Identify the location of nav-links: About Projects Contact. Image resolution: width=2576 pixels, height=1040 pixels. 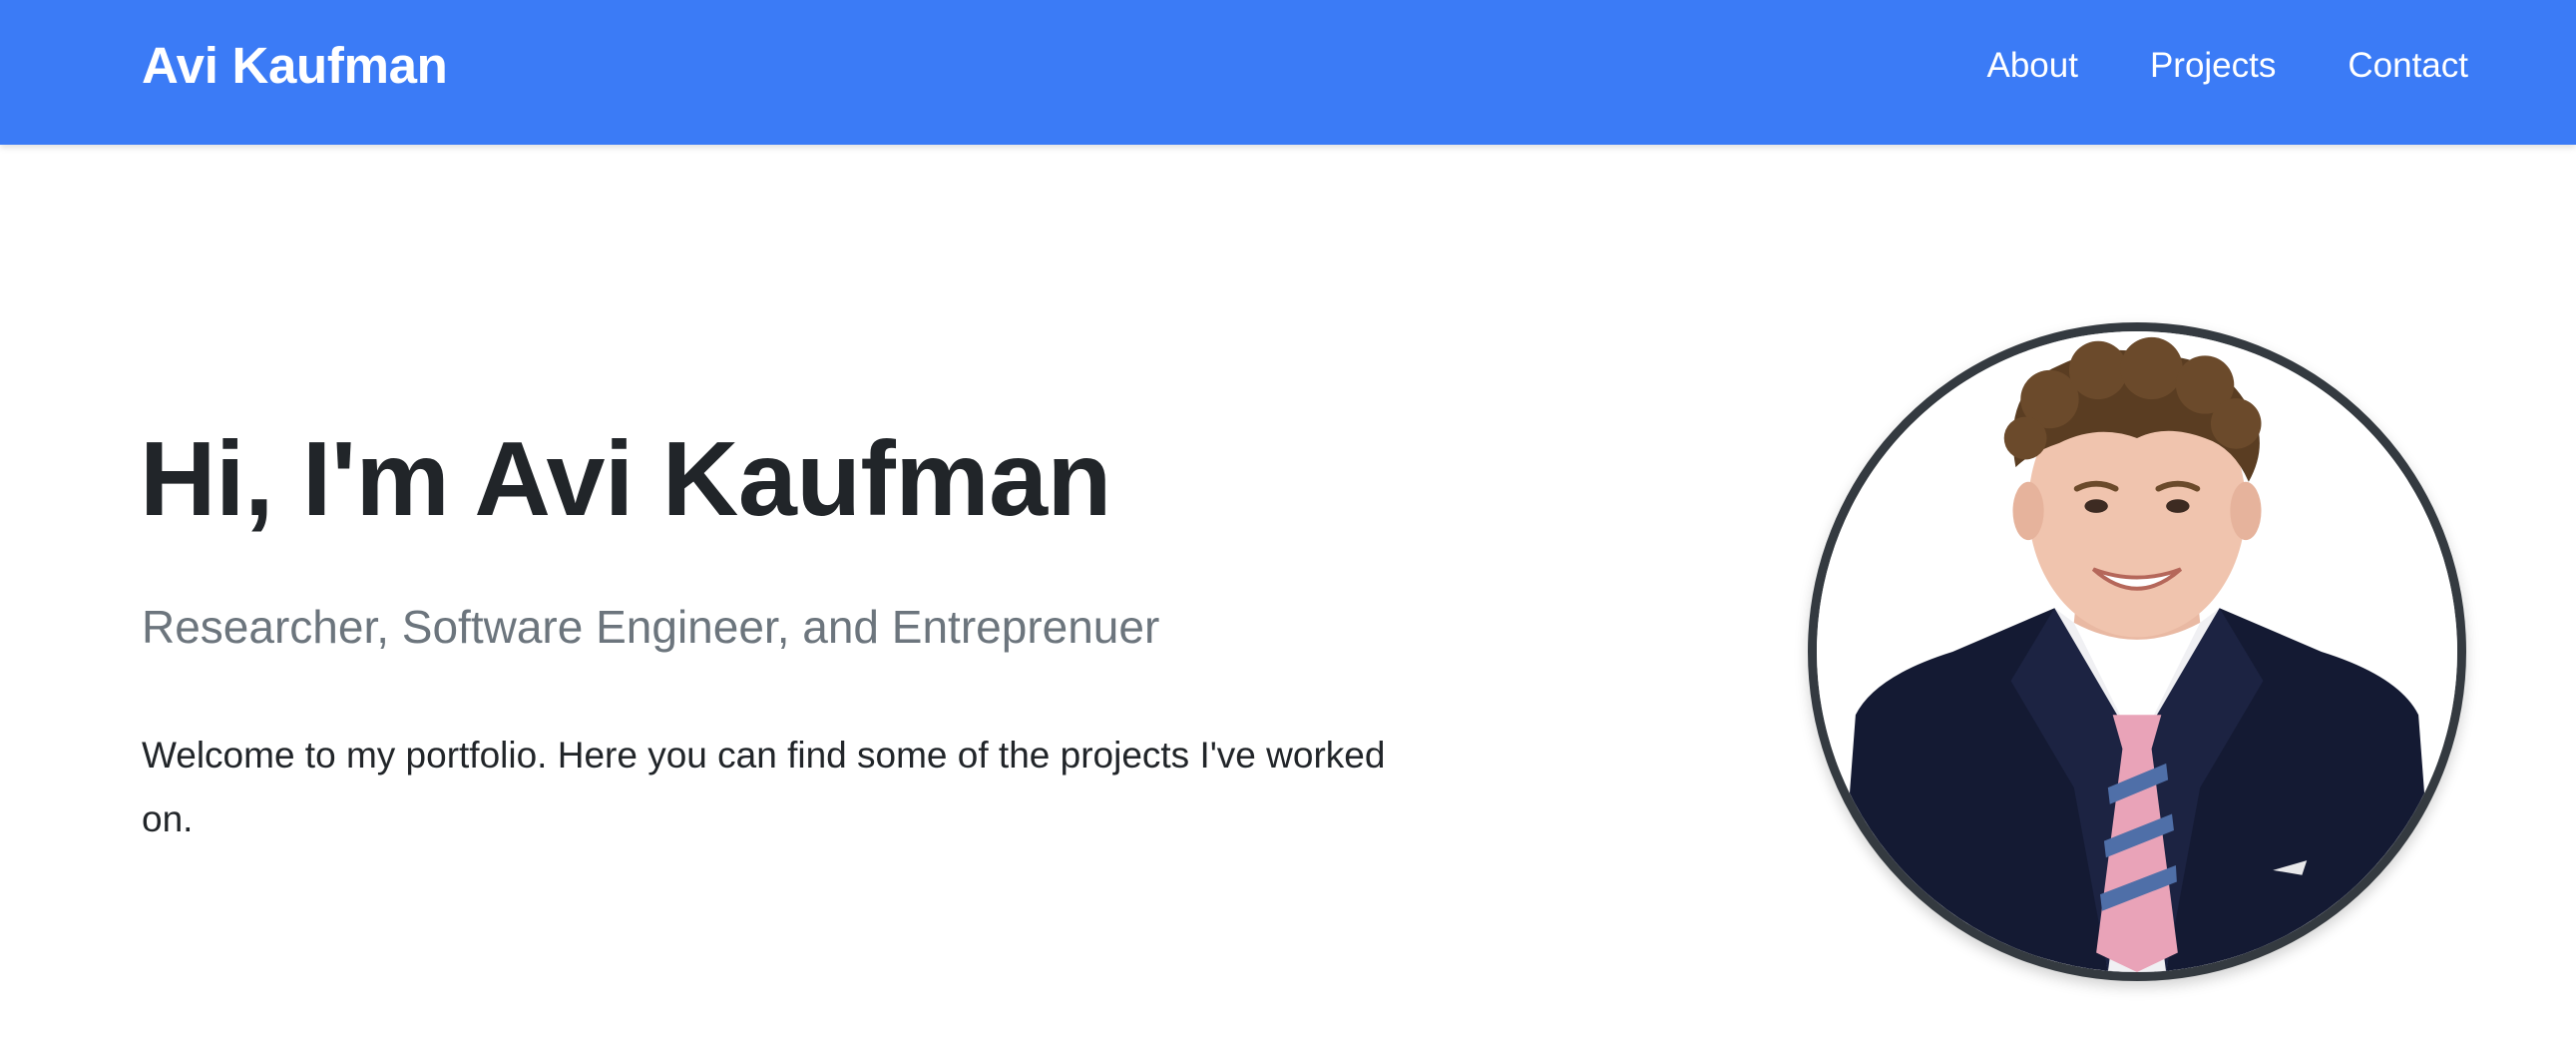
(2227, 66).